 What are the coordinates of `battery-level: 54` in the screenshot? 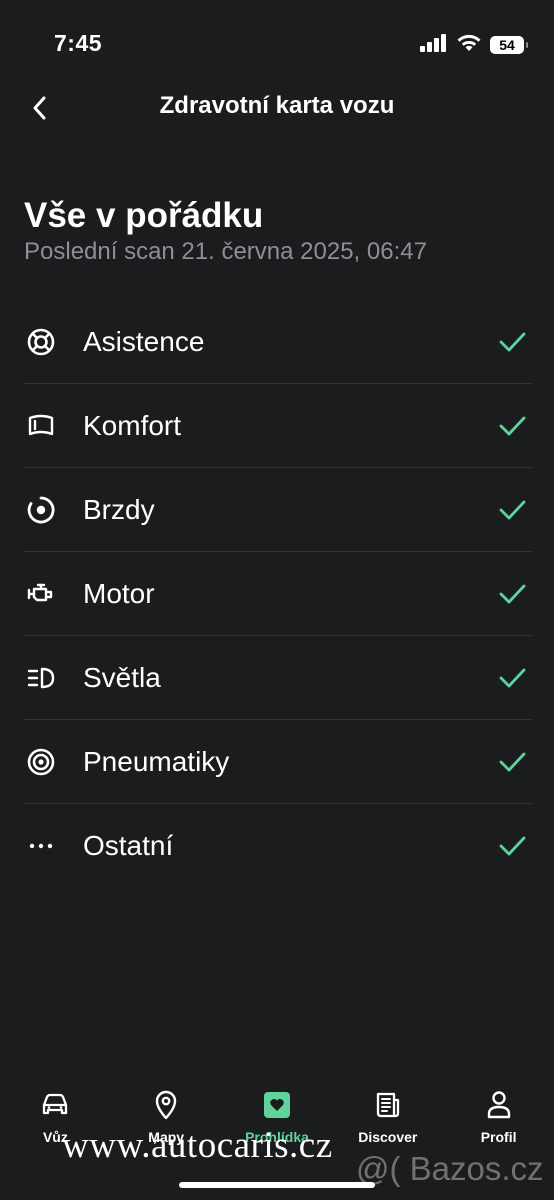 It's located at (507, 45).